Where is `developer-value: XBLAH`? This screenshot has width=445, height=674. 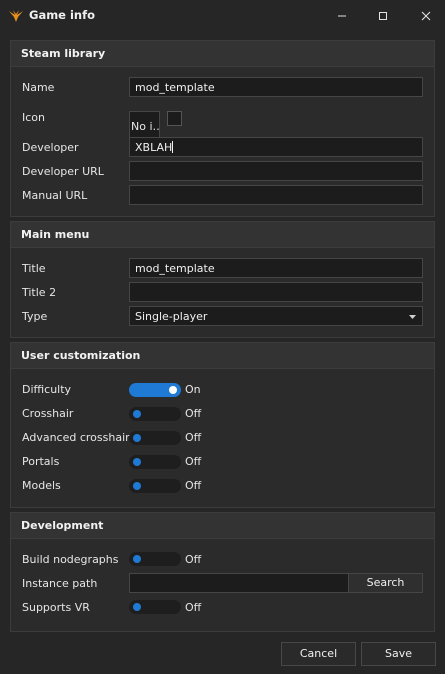
developer-value: XBLAH is located at coordinates (154, 147).